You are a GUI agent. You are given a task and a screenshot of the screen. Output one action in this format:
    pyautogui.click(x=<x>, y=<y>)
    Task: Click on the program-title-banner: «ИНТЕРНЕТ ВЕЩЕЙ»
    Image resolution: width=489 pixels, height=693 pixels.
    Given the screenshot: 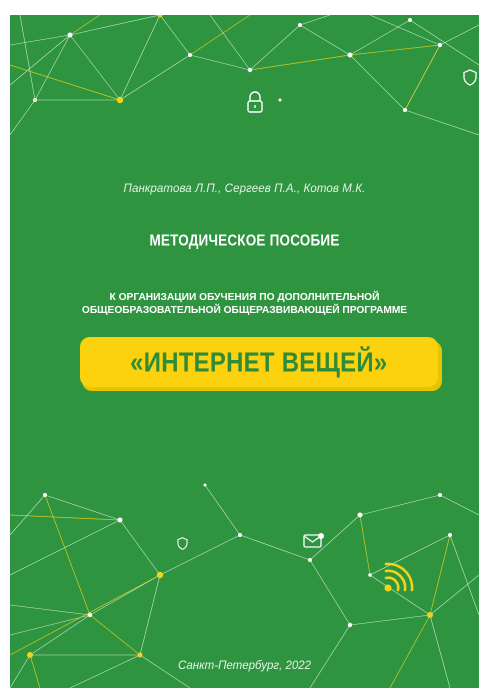 What is the action you would take?
    pyautogui.click(x=259, y=362)
    